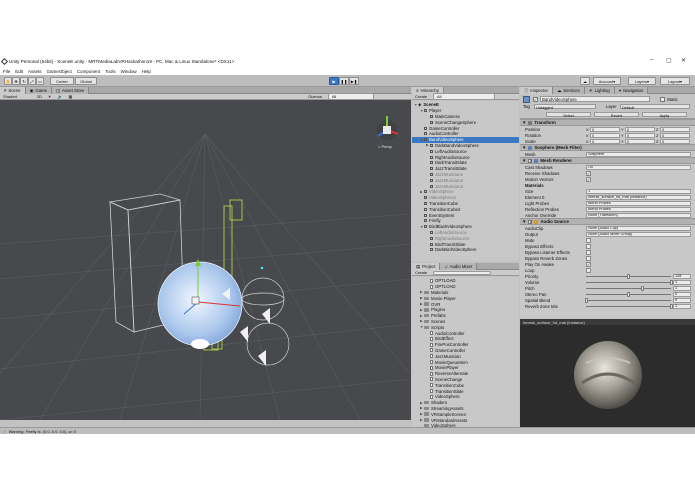 The image size is (695, 494). Describe the element at coordinates (535, 99) in the screenshot. I see `active-checkbox: ✓` at that location.